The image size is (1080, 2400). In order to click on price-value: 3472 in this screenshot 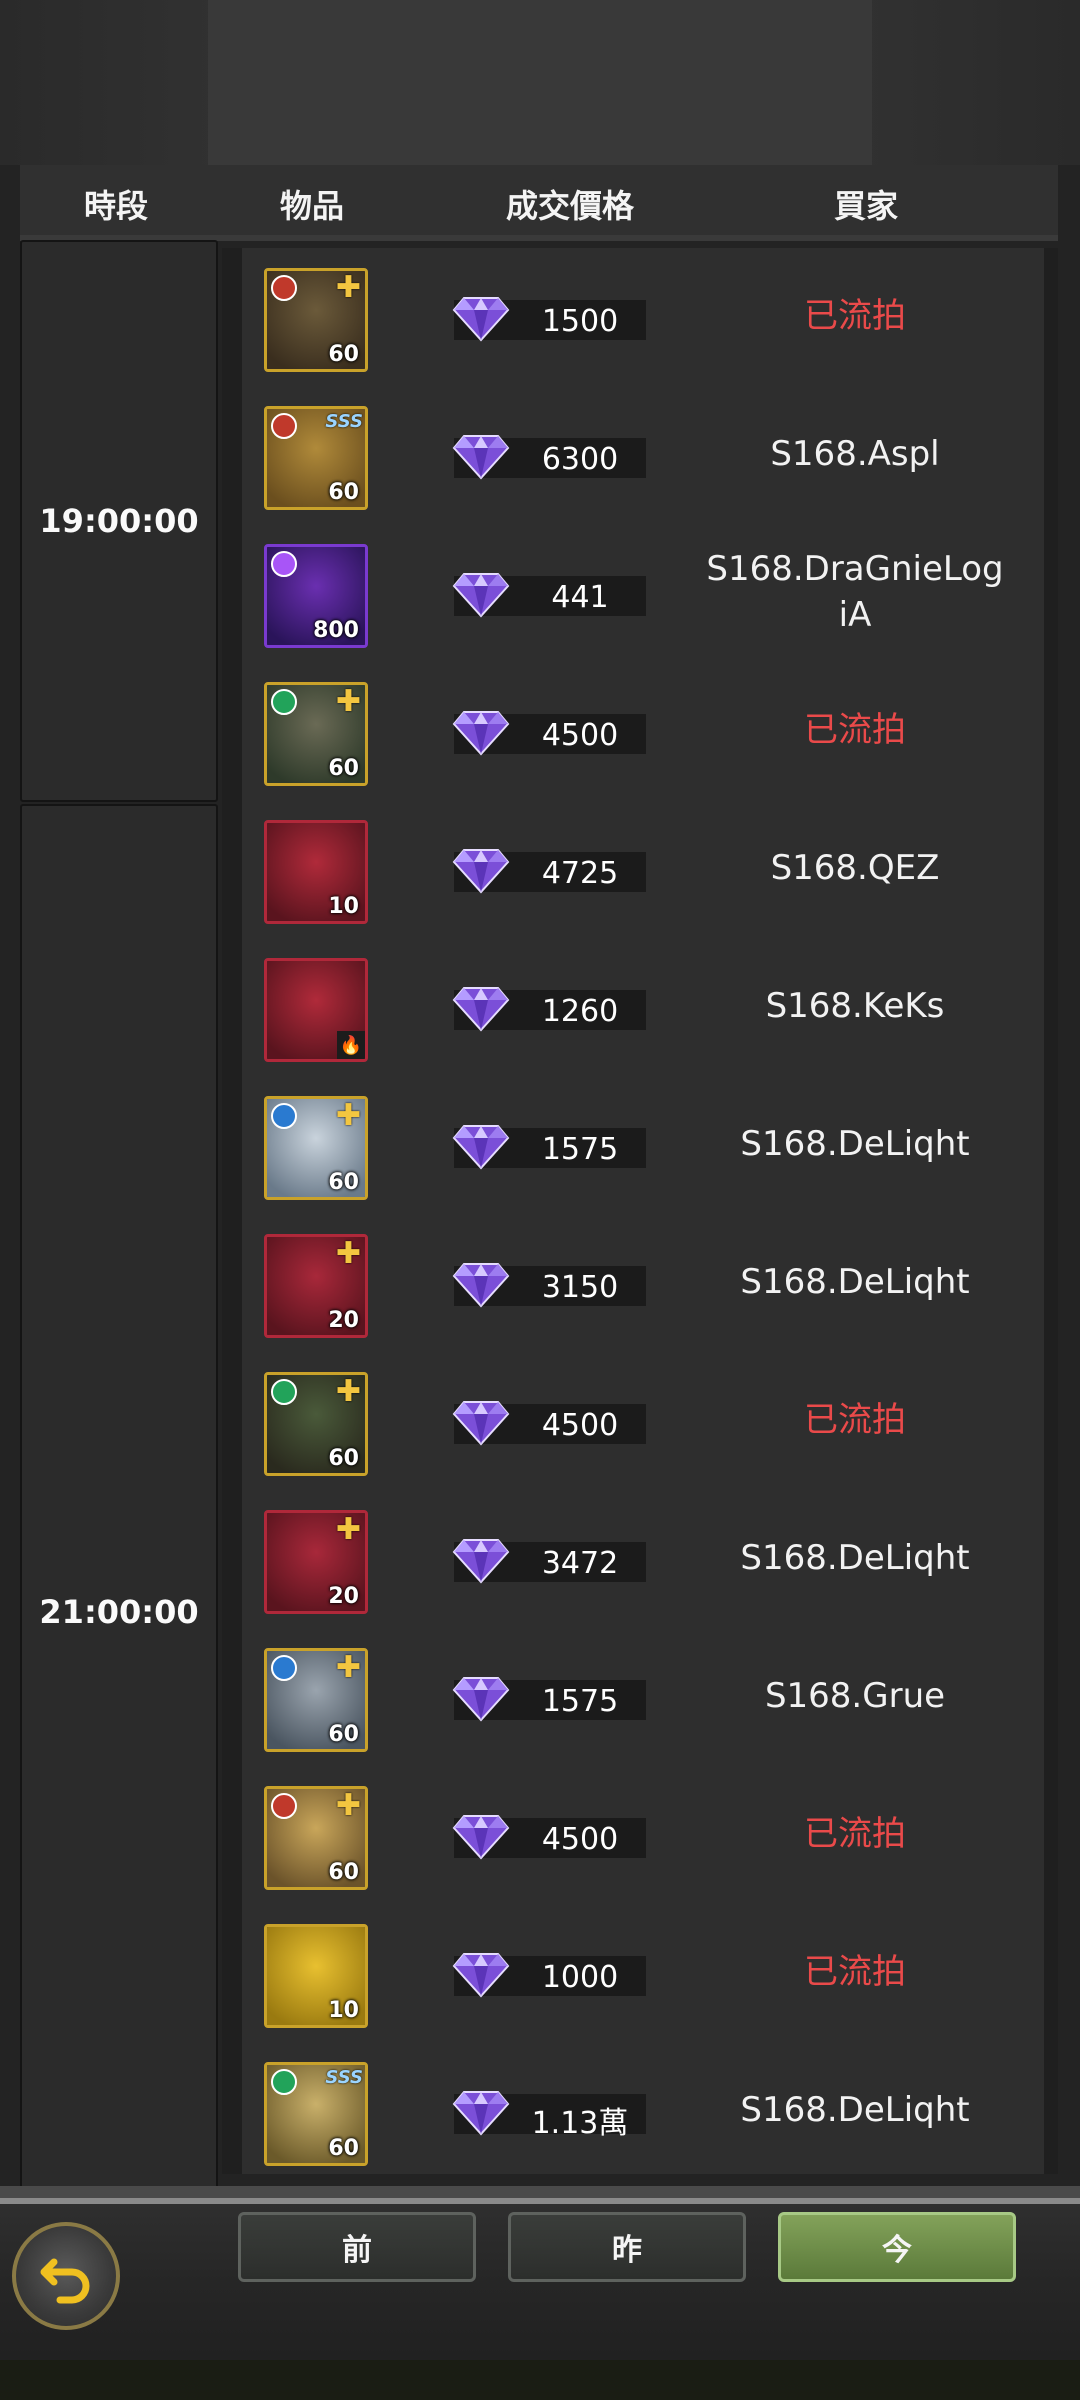, I will do `click(580, 1563)`.